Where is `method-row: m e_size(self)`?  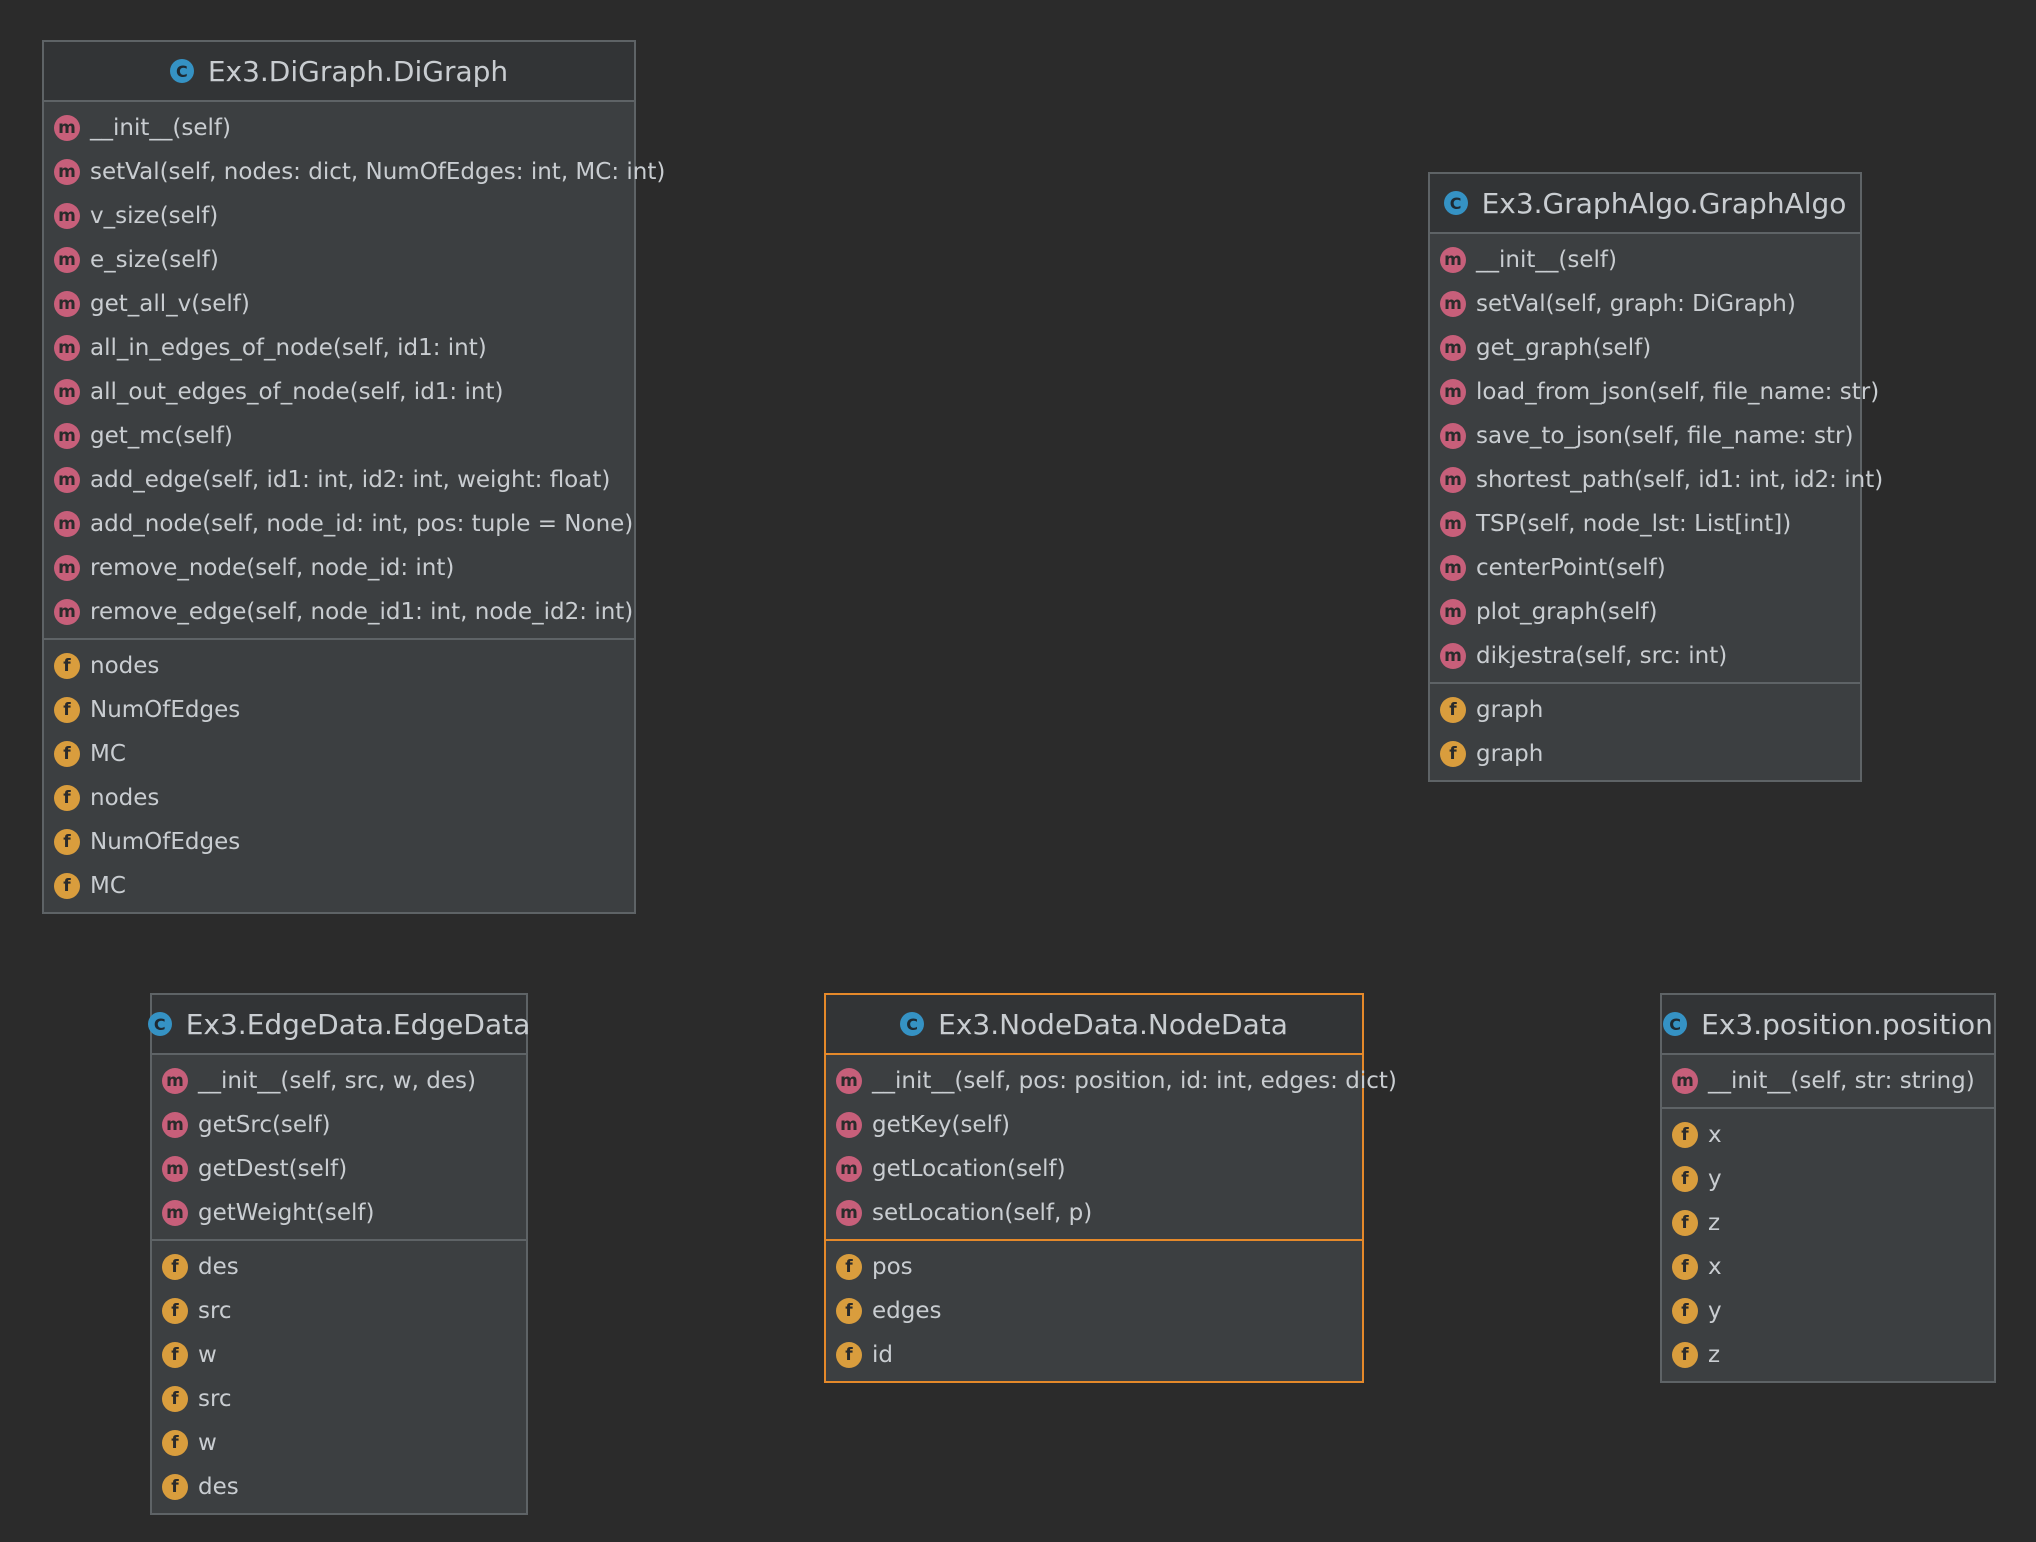
method-row: m e_size(self) is located at coordinates (339, 260).